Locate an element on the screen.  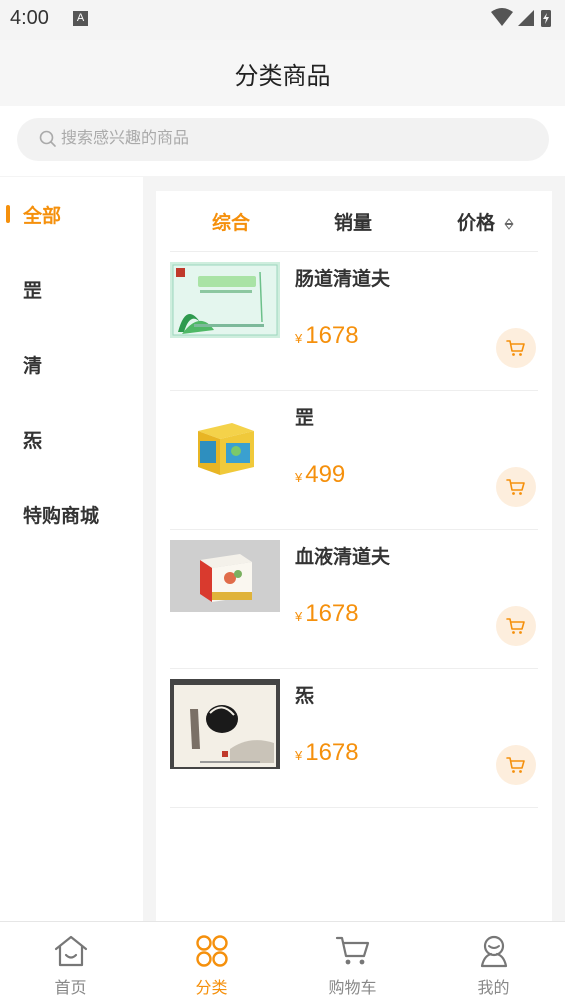
sort-sales: 销量 is located at coordinates (353, 221).